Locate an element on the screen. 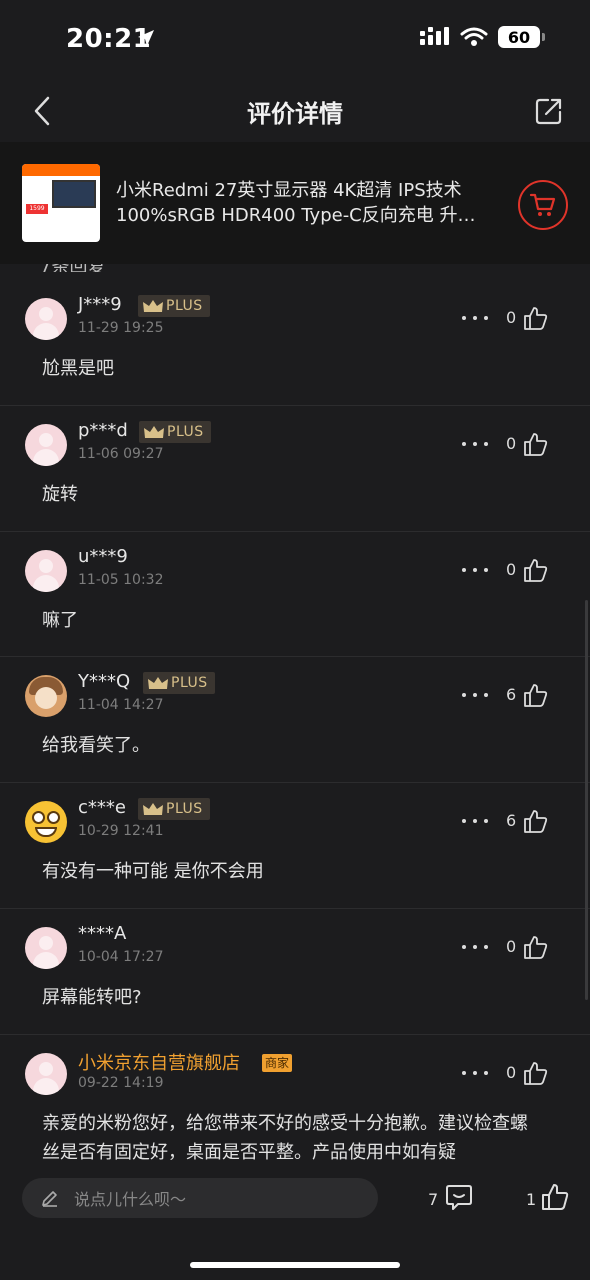 The image size is (590, 1280). comment-username: p***d is located at coordinates (103, 430).